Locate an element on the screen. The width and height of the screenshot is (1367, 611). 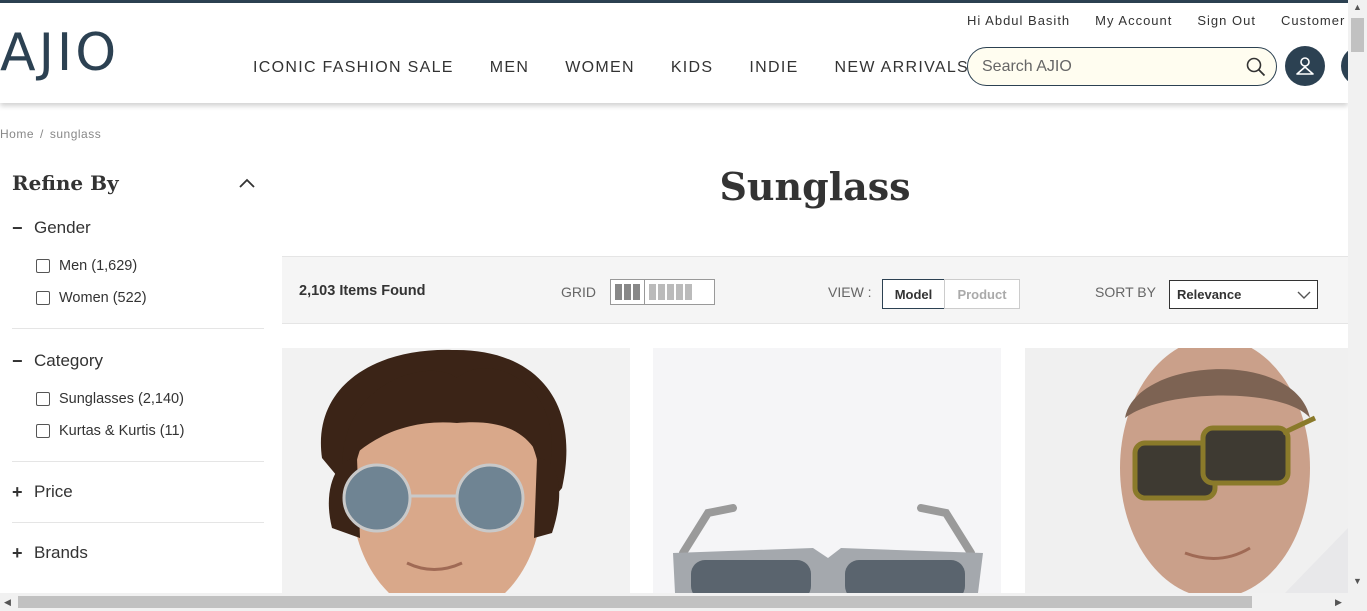
vertical-scrollbar is located at coordinates (1357, 296).